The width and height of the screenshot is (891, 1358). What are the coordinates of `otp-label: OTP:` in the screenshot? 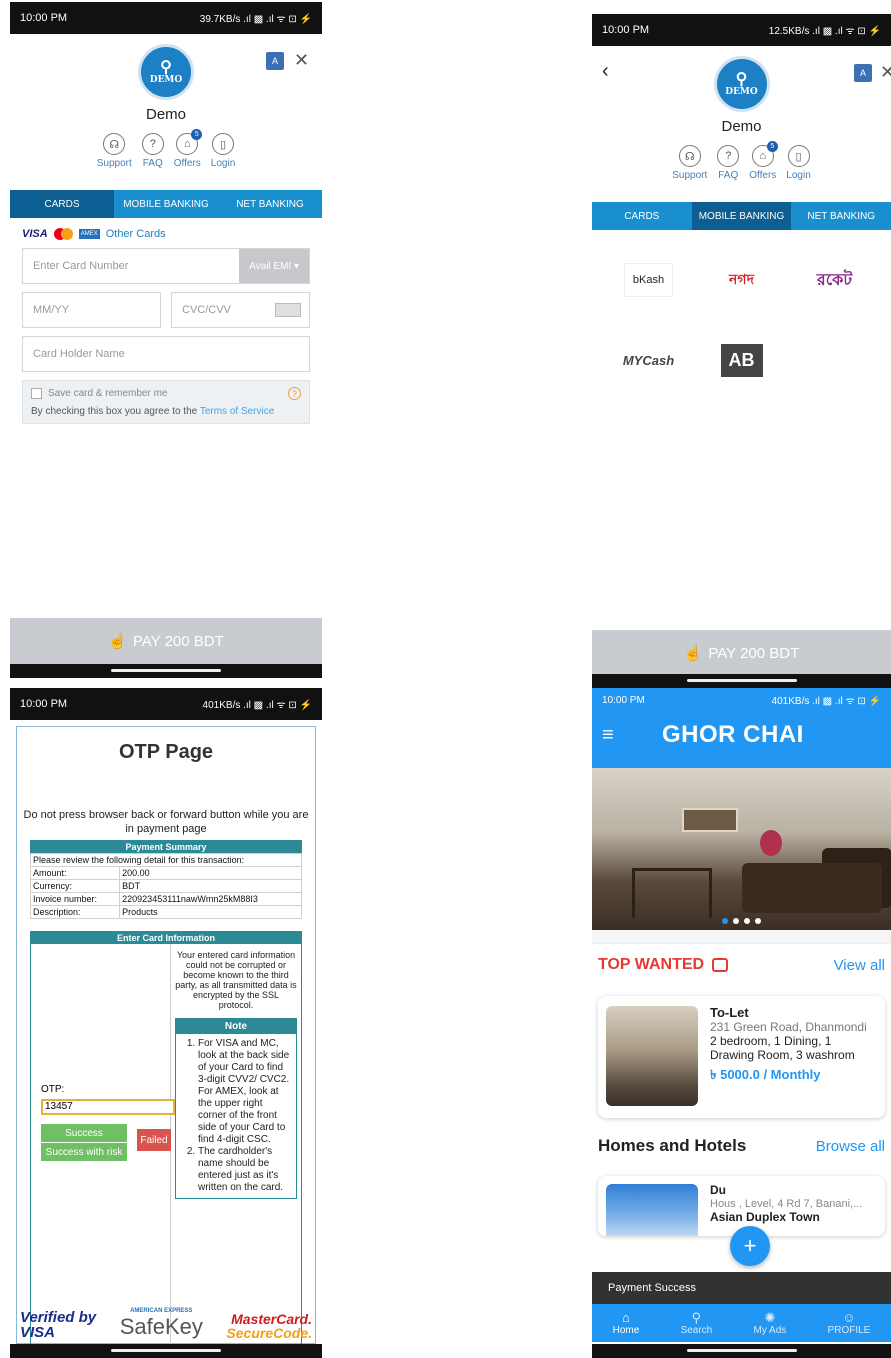 It's located at (53, 1089).